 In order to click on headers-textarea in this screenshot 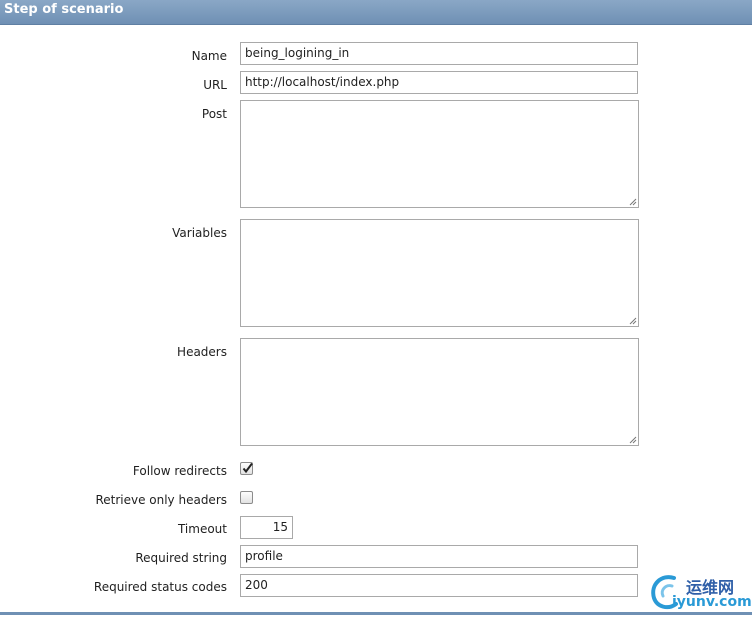, I will do `click(439, 392)`.